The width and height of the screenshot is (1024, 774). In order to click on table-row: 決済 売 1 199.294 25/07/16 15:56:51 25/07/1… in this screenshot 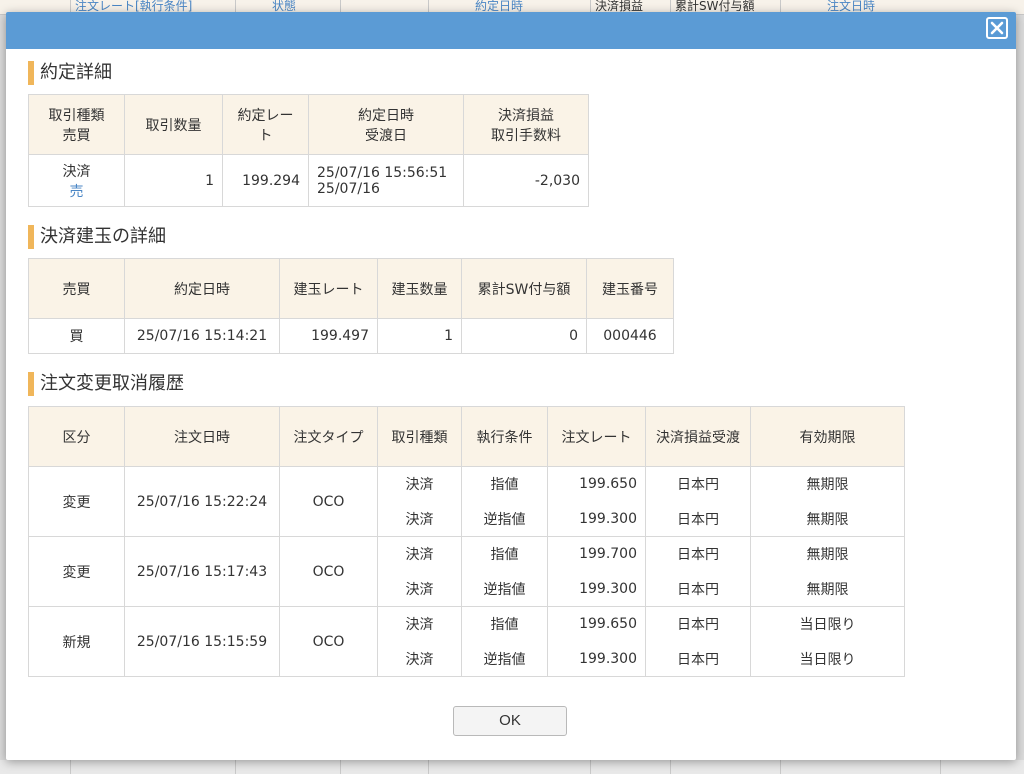, I will do `click(308, 180)`.